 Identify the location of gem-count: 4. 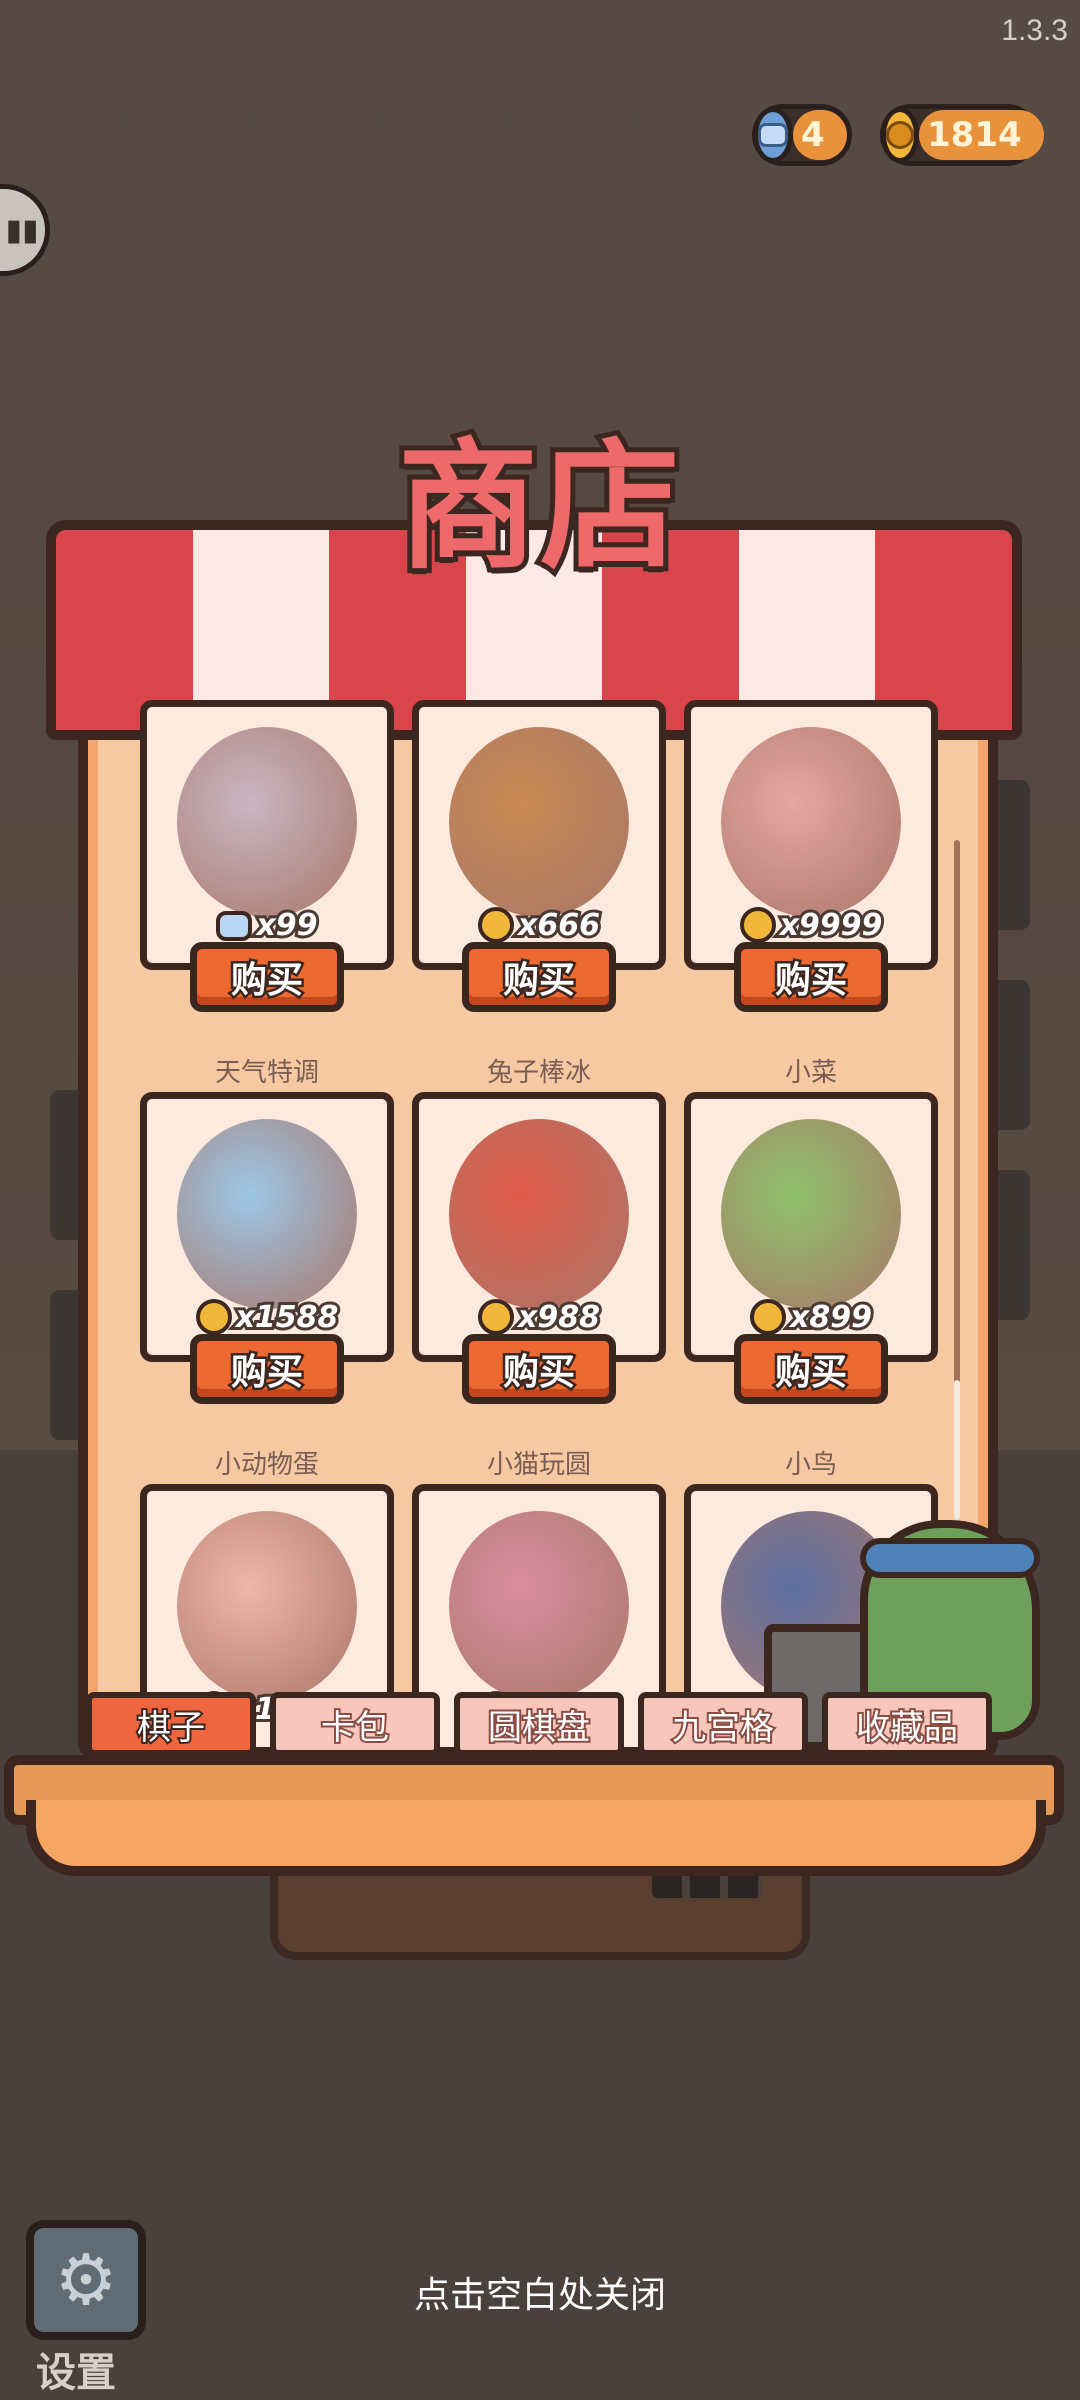
(820, 135).